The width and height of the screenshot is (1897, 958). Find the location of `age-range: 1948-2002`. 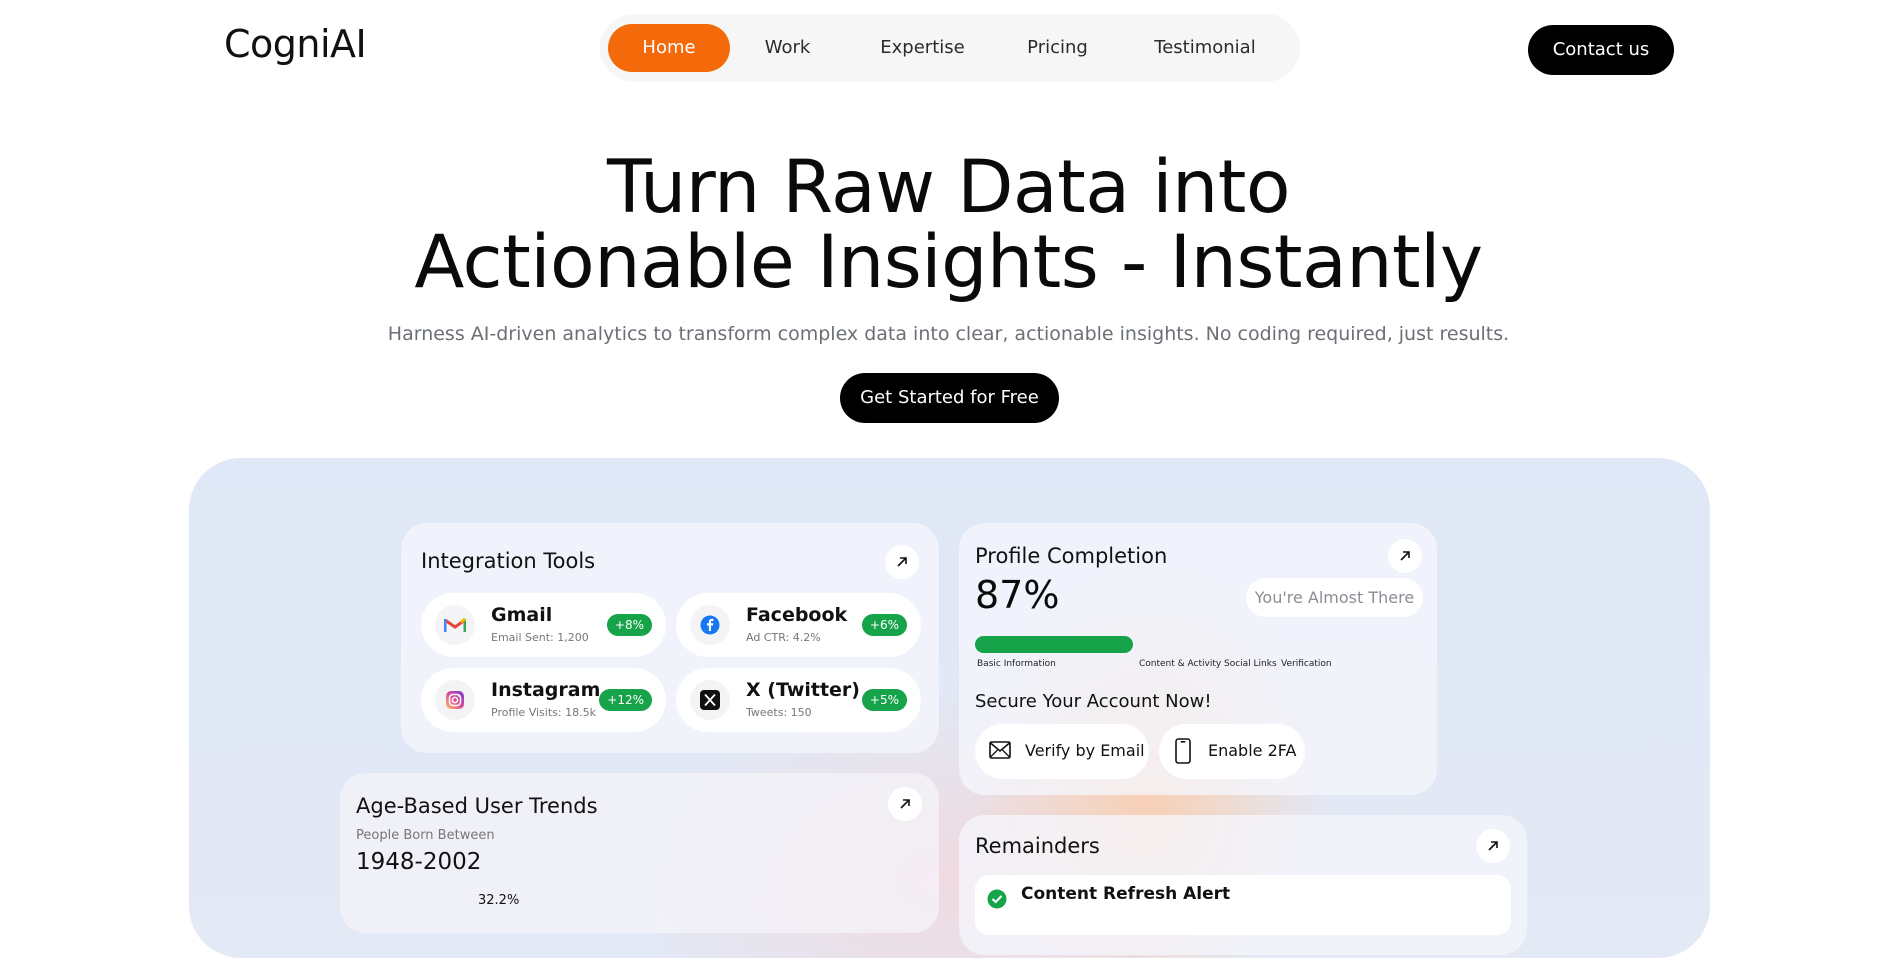

age-range: 1948-2002 is located at coordinates (419, 862).